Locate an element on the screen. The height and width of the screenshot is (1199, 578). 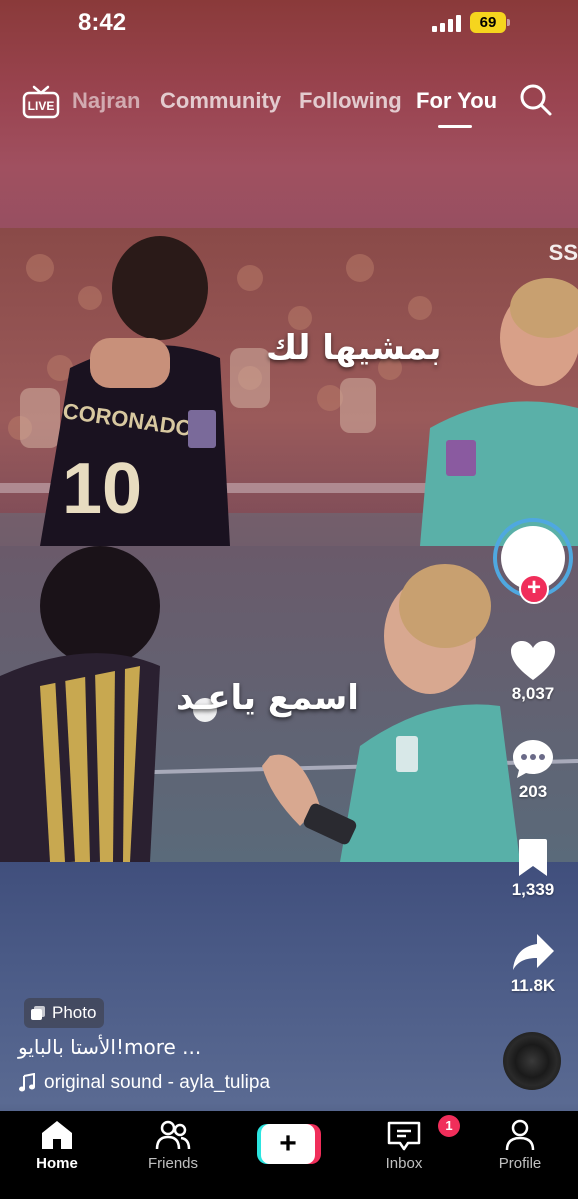
top-navigation: LIVE Najran Community Following For You is located at coordinates (289, 104).